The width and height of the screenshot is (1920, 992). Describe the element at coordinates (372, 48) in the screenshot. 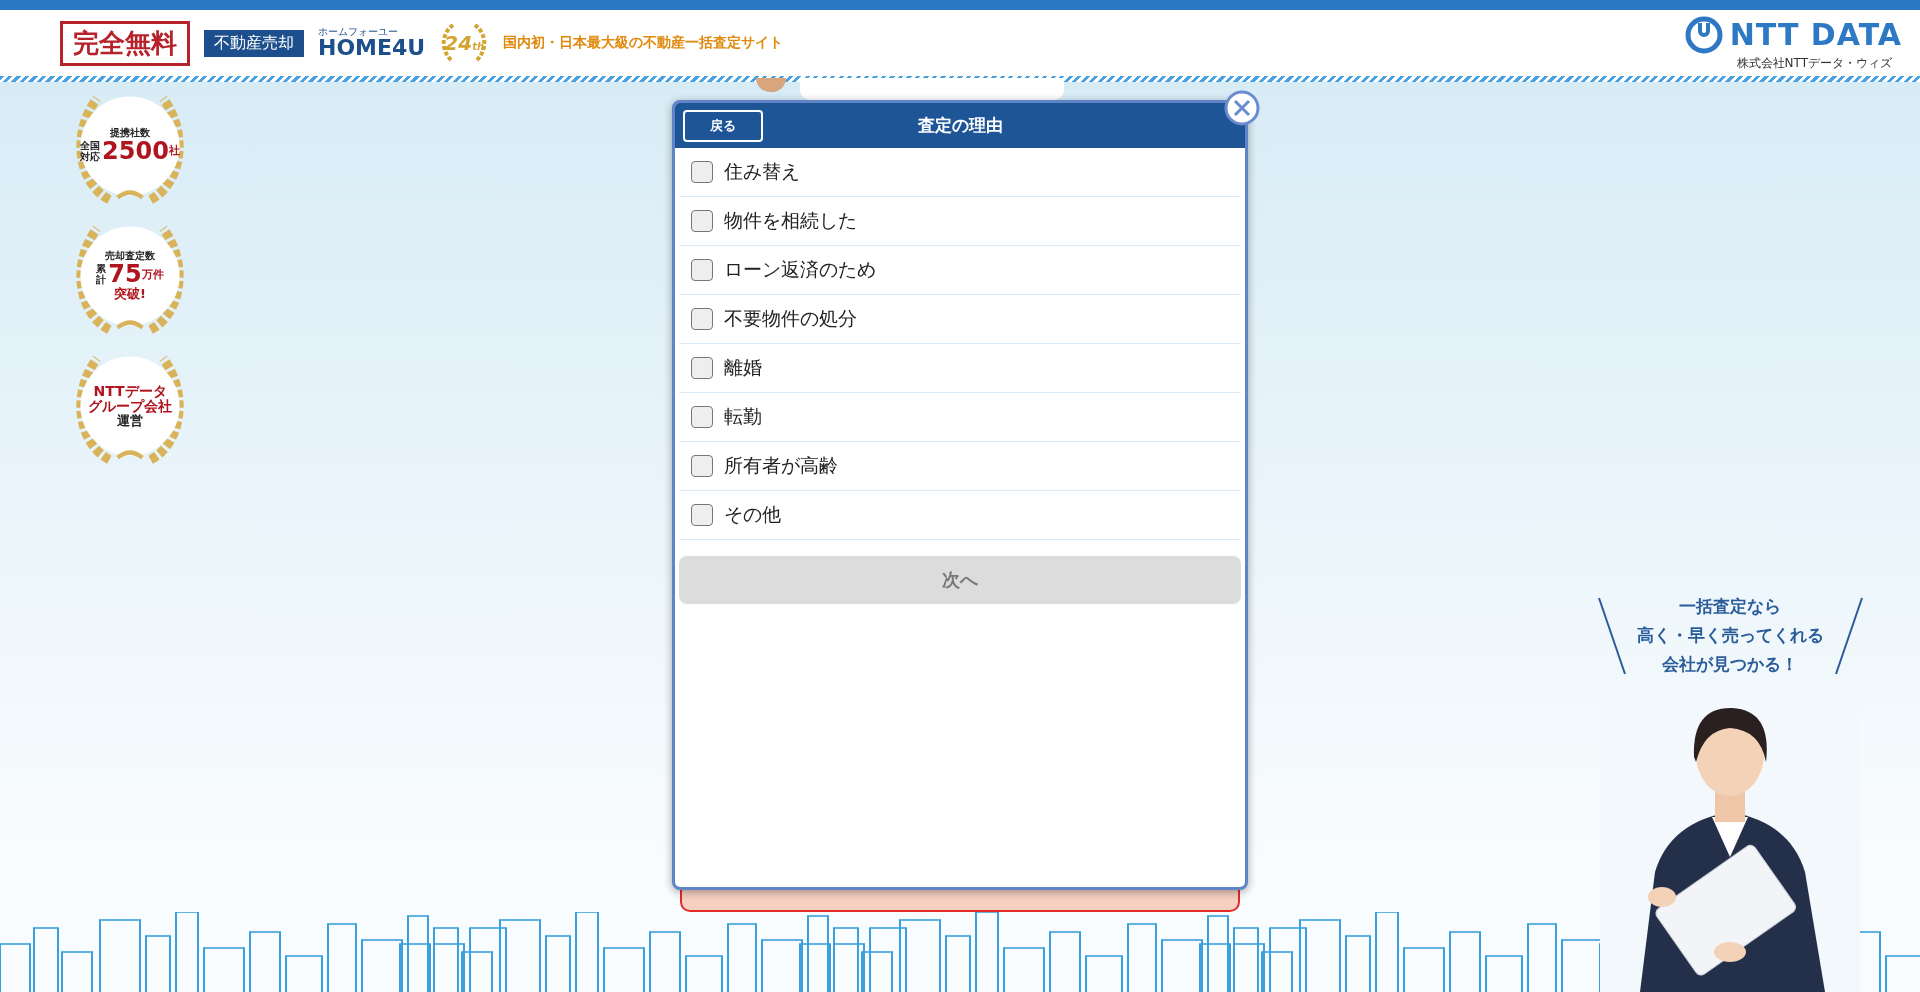

I see `brand-logo: HOME4U` at that location.